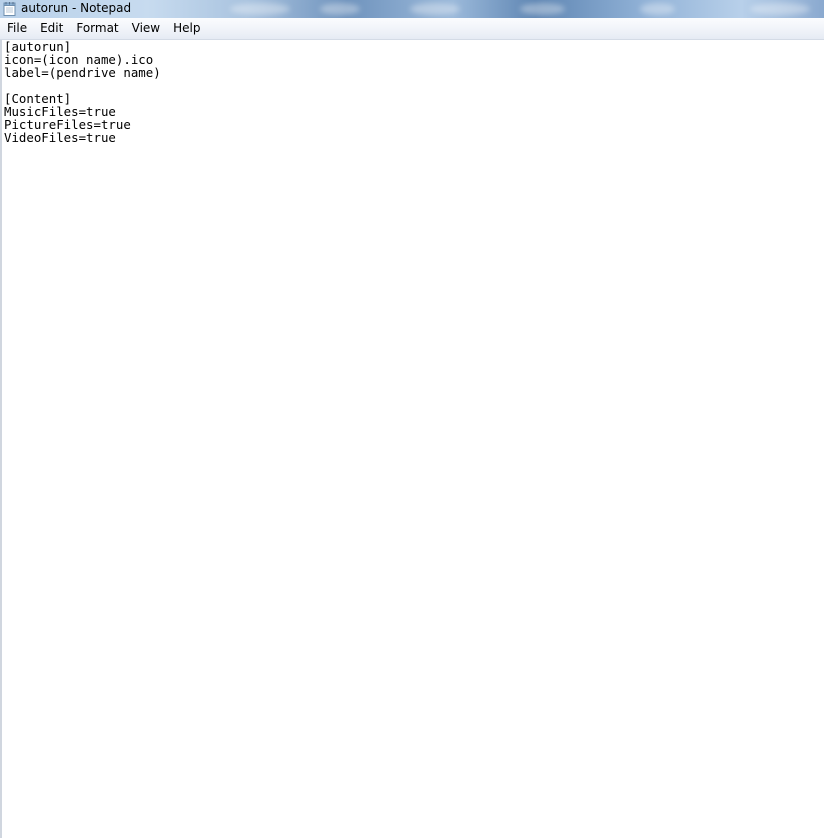 This screenshot has width=824, height=838. Describe the element at coordinates (146, 28) in the screenshot. I see `menu-view: View` at that location.